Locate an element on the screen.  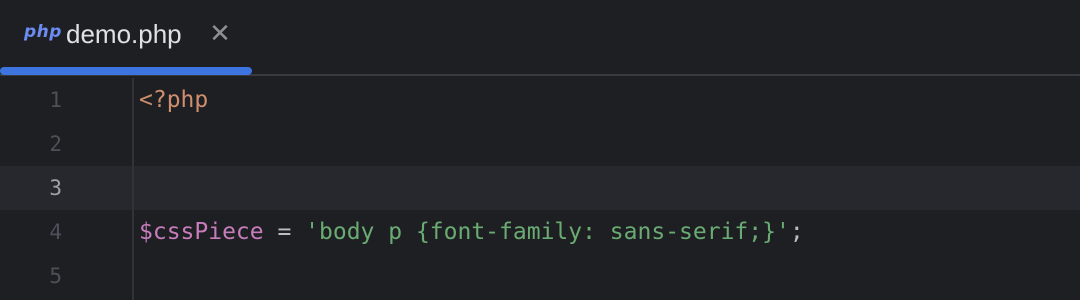
code-text: <?php is located at coordinates (173, 100).